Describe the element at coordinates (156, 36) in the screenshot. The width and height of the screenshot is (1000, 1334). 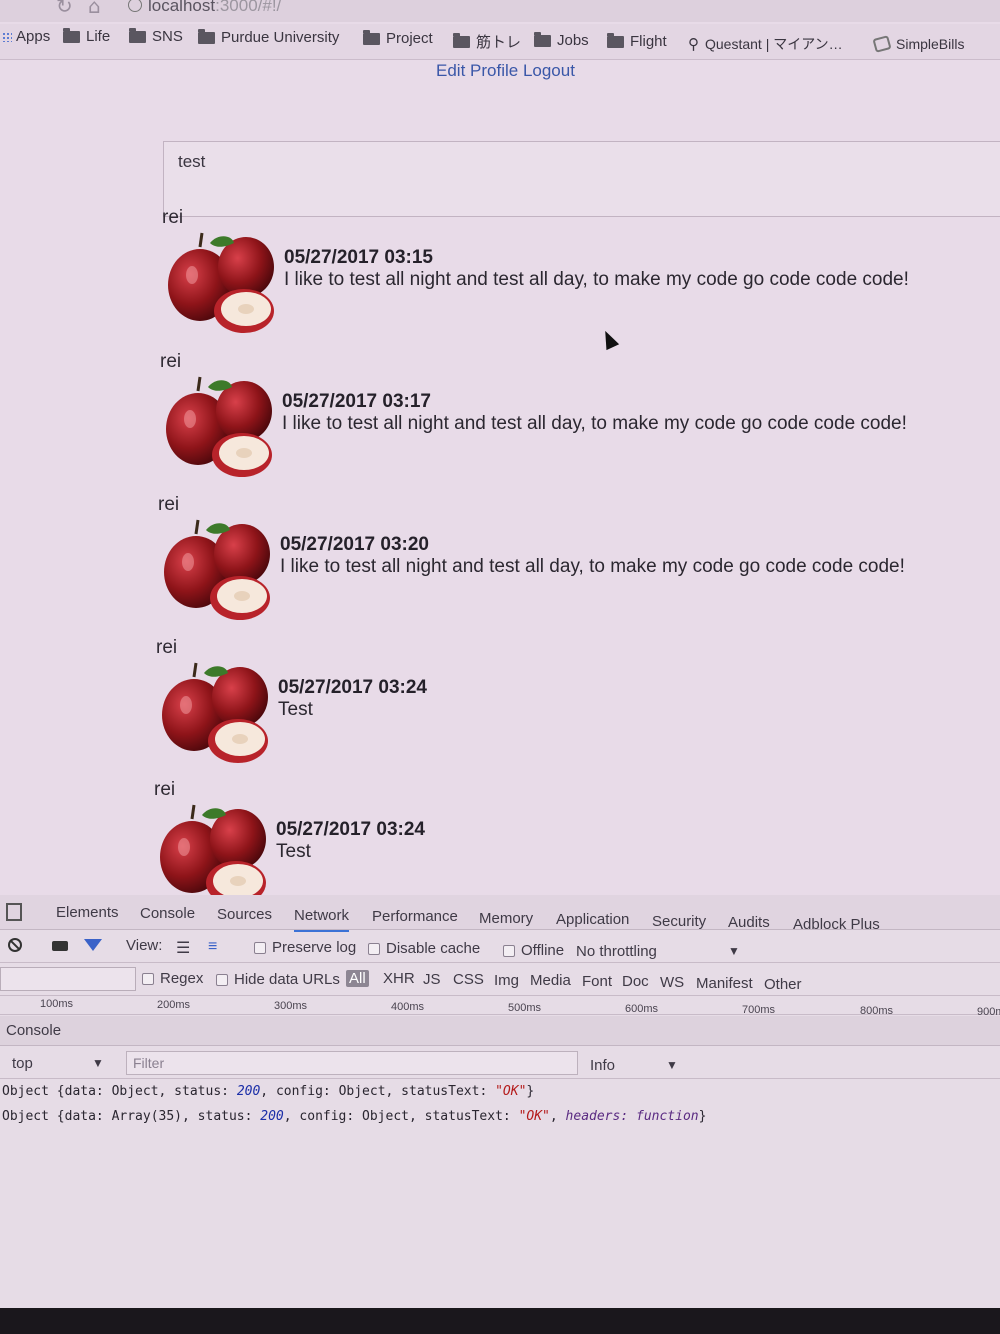
I see `bookmark-sns: SNS` at that location.